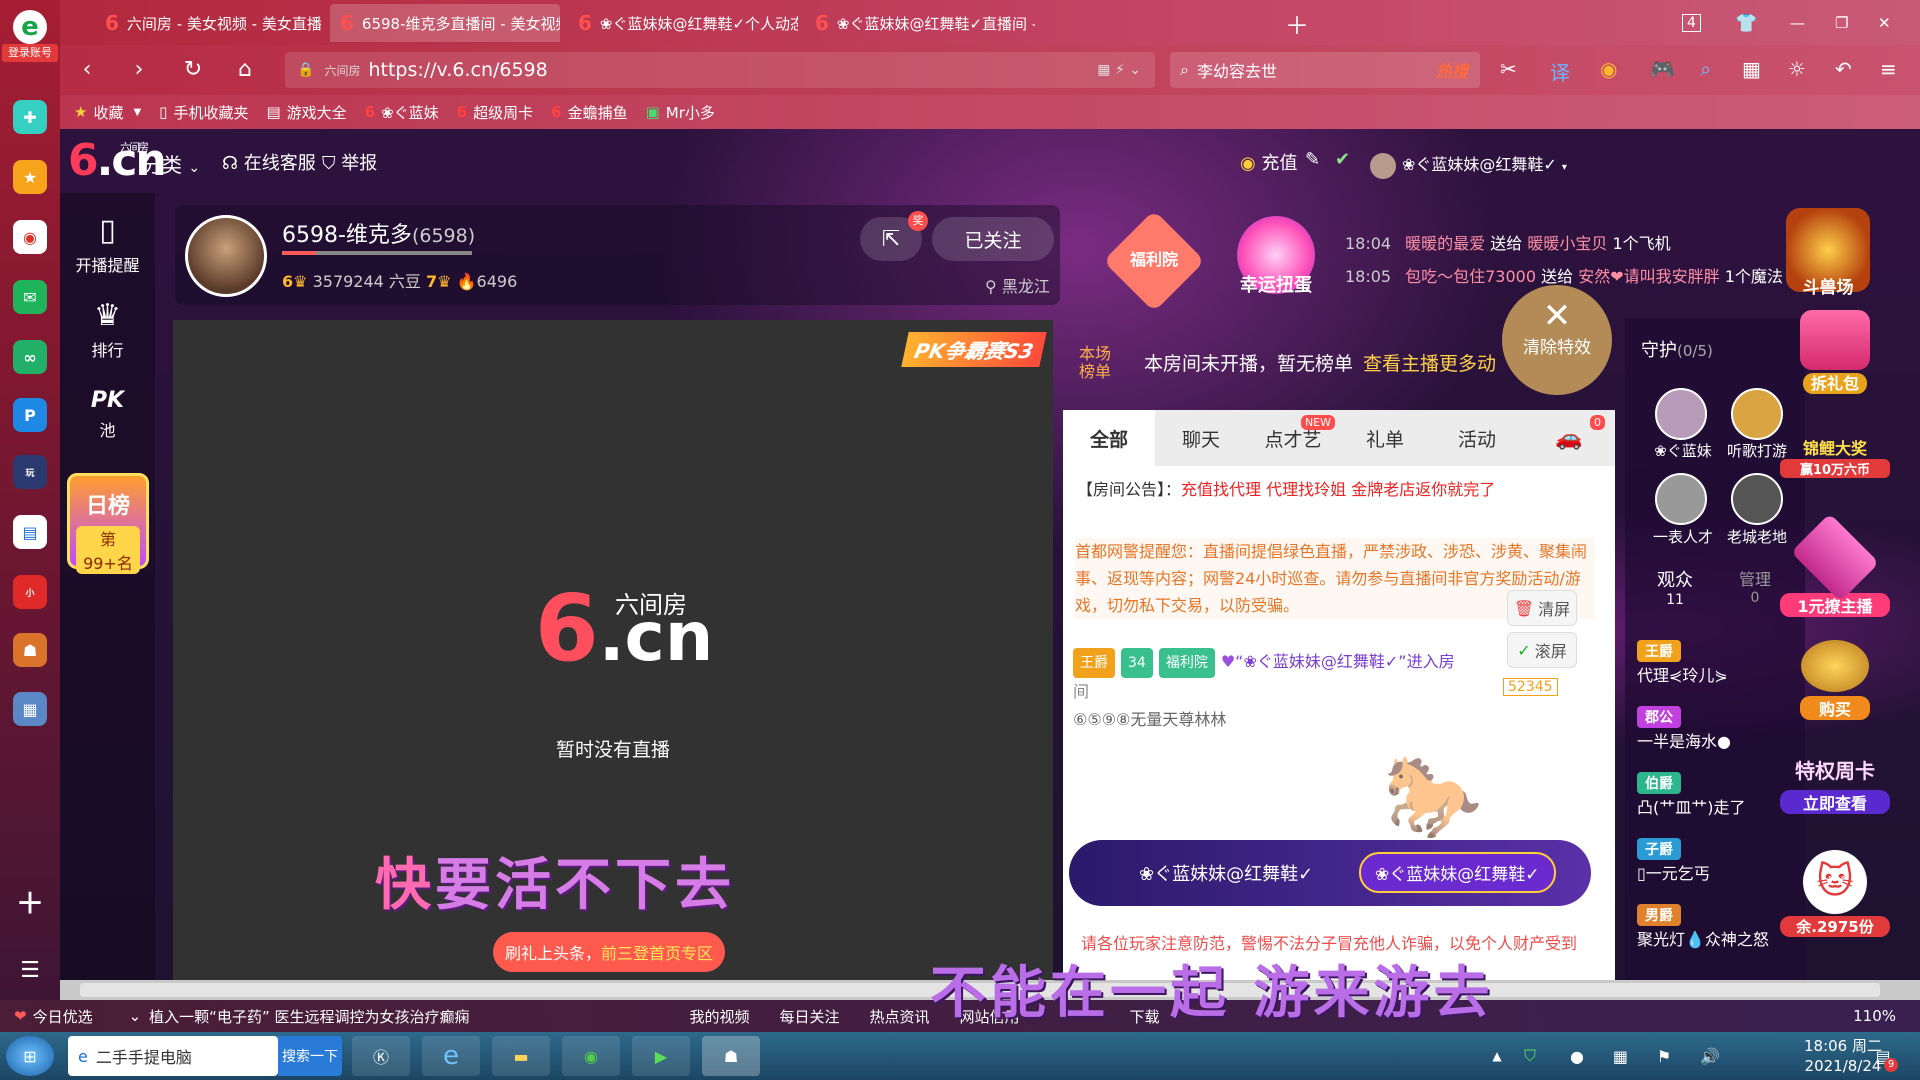 The width and height of the screenshot is (1920, 1080). I want to click on rank-tag: 本场 榜单, so click(1095, 362).